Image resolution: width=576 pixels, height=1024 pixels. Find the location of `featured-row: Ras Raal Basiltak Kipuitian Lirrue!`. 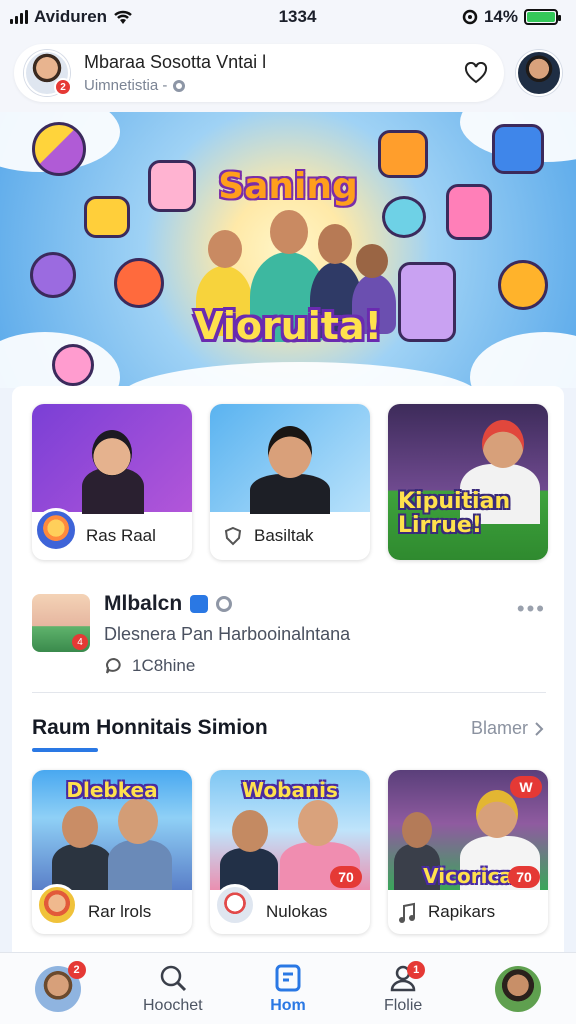

featured-row: Ras Raal Basiltak Kipuitian Lirrue! is located at coordinates (290, 482).